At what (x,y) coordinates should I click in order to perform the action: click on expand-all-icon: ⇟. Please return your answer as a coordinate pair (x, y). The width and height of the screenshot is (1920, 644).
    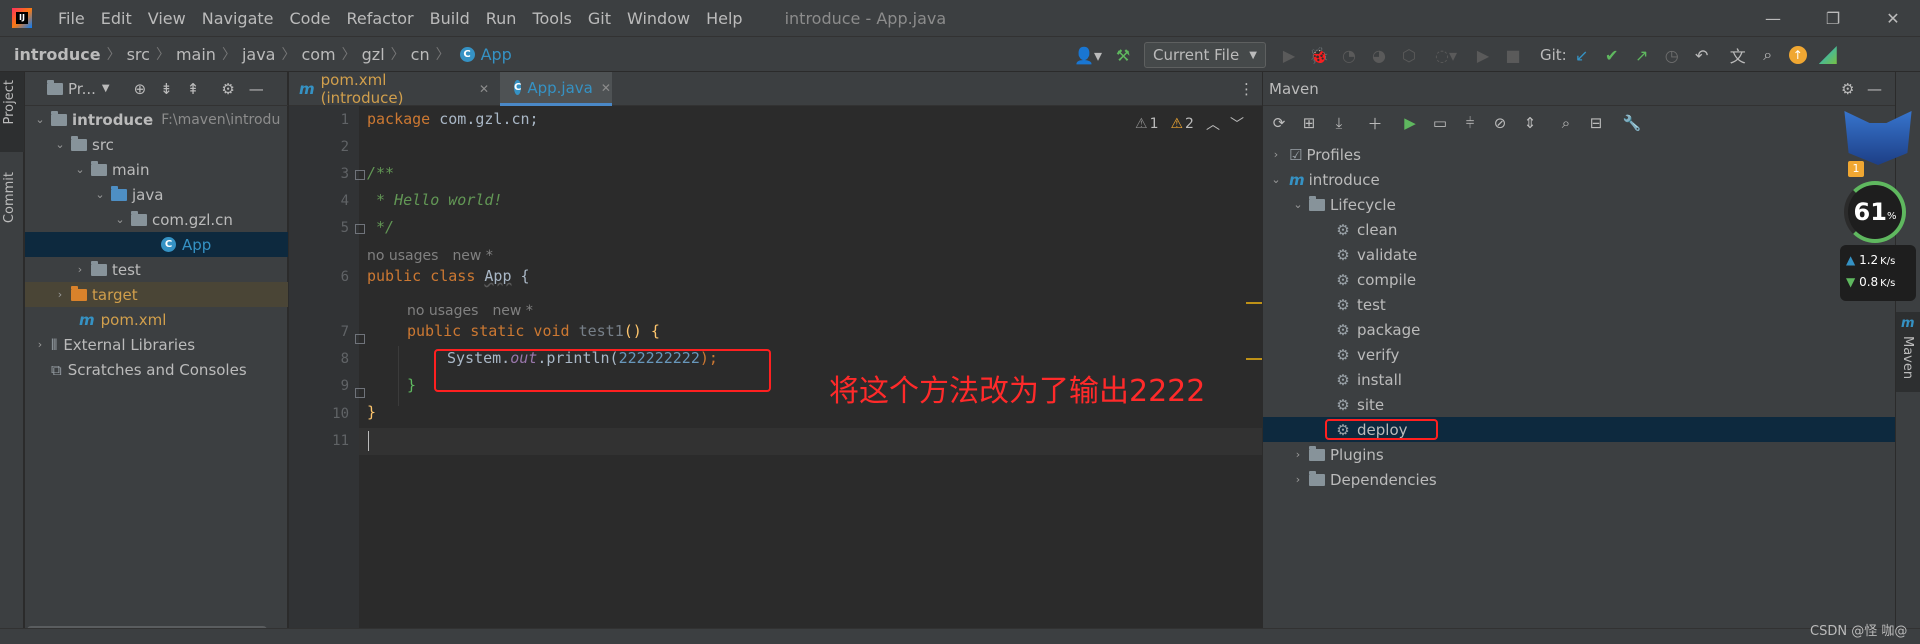
    Looking at the image, I should click on (166, 89).